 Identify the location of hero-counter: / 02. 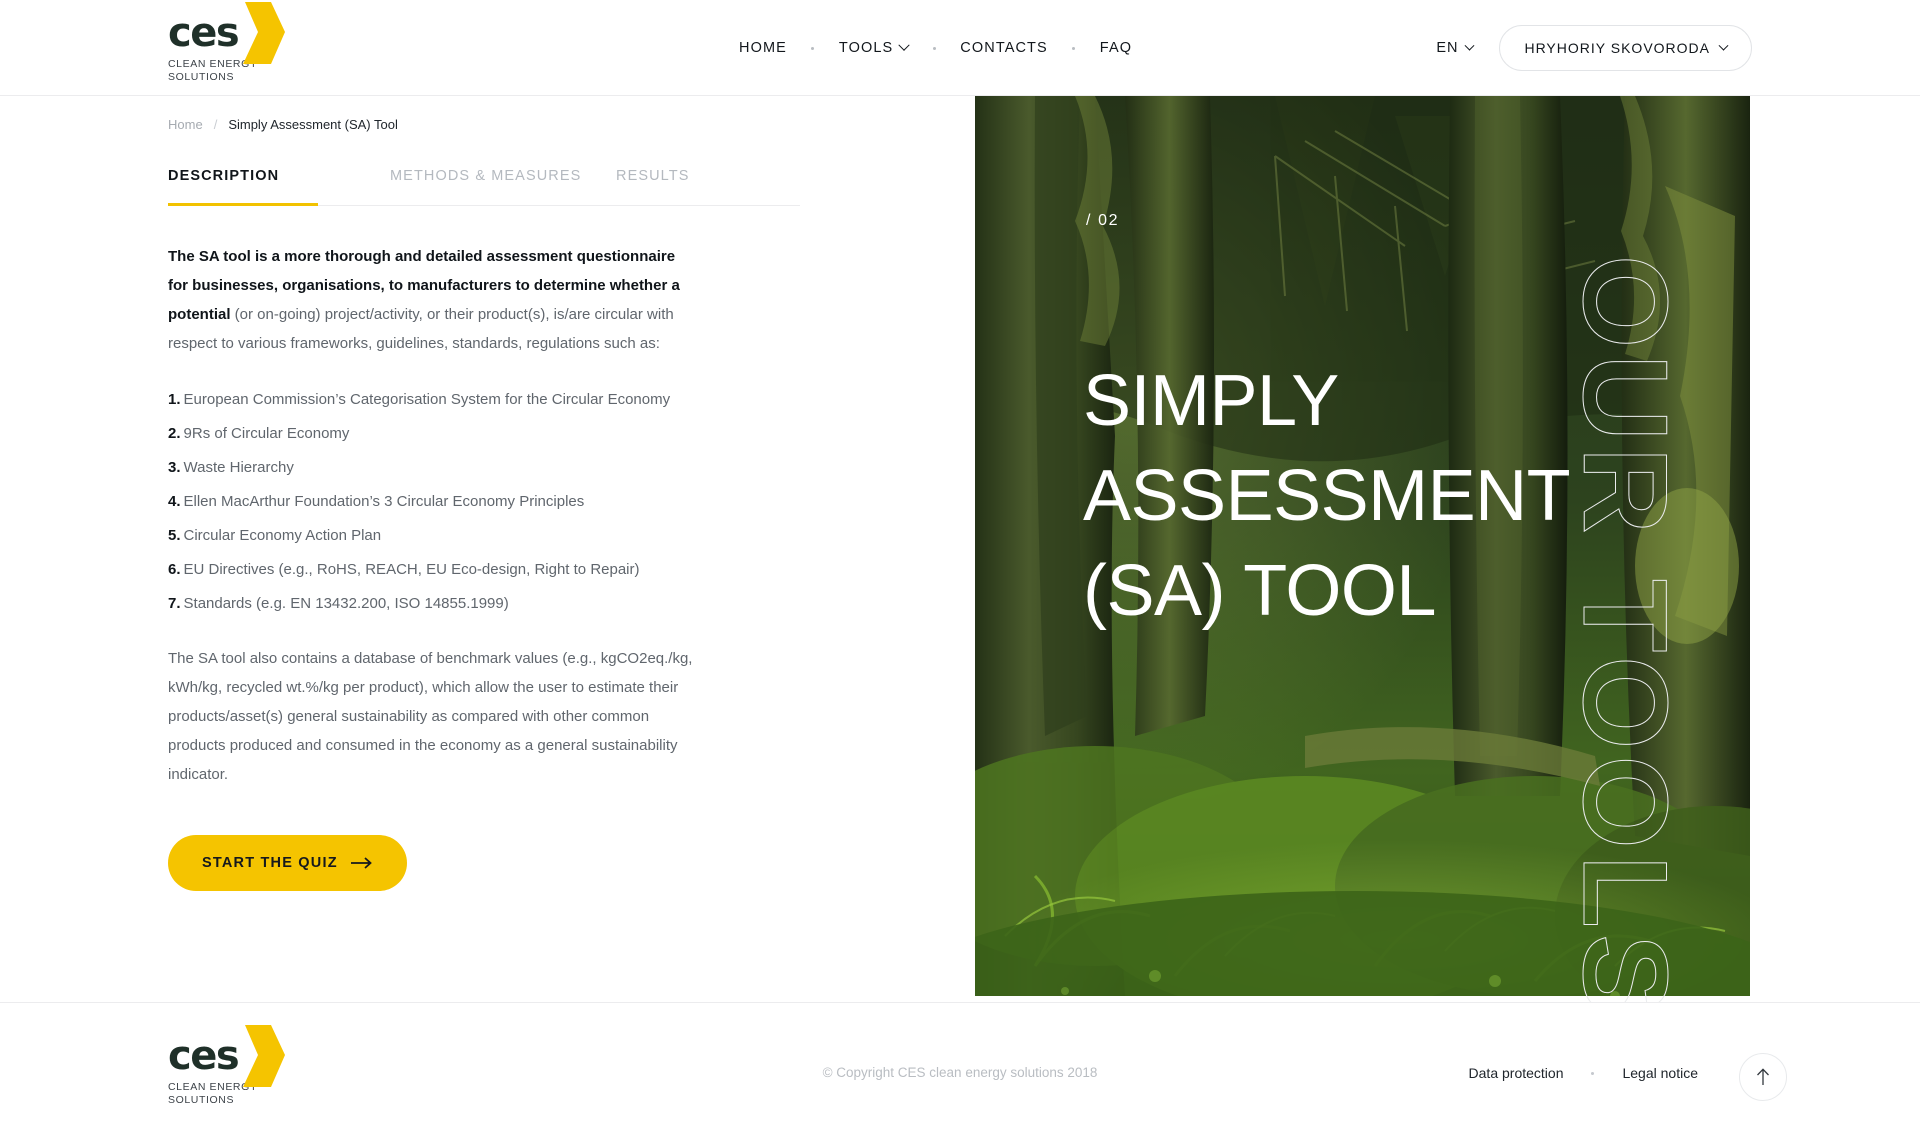
(1103, 220).